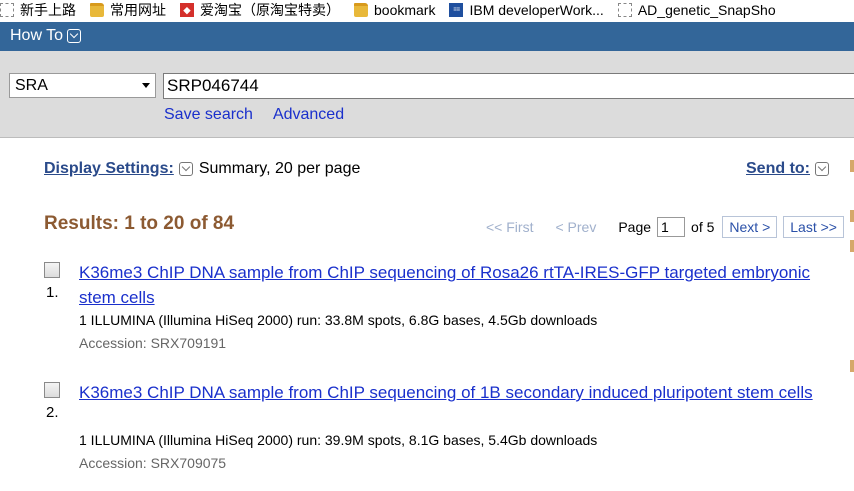  I want to click on bookmark-label: 爱淘宝（原淘宝特卖）, so click(270, 9).